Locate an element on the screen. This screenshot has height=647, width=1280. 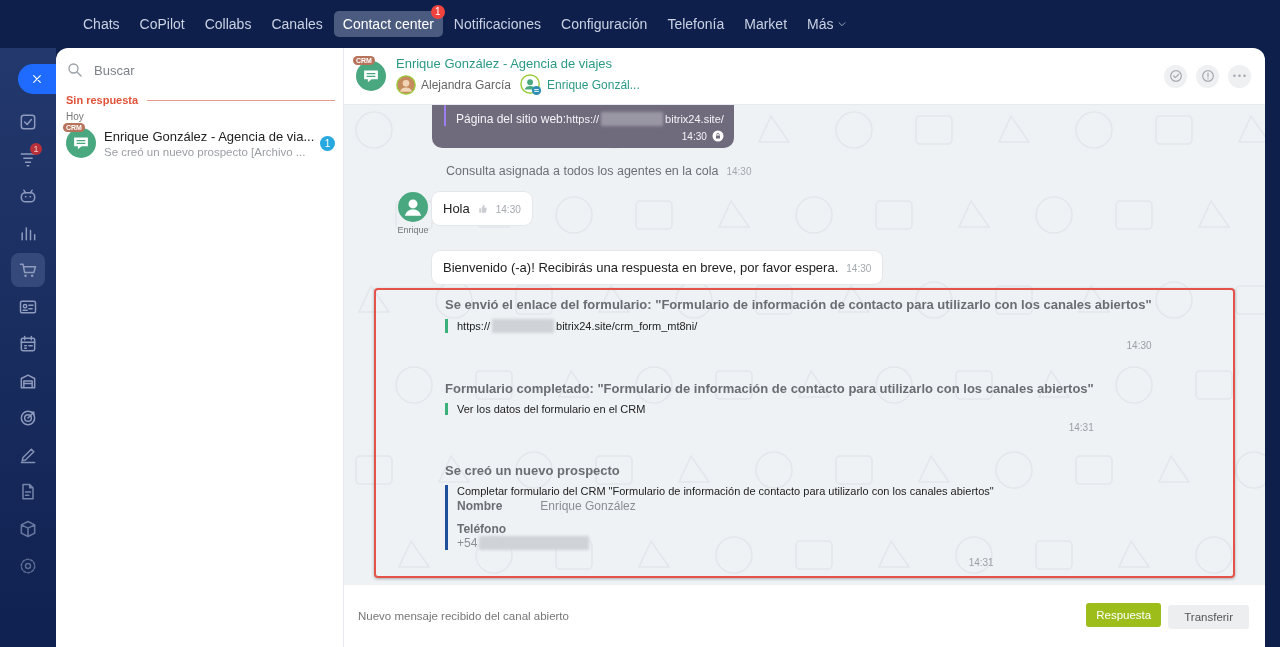
event-link: Ver los datos del formulario en el CRM is located at coordinates (775, 409).